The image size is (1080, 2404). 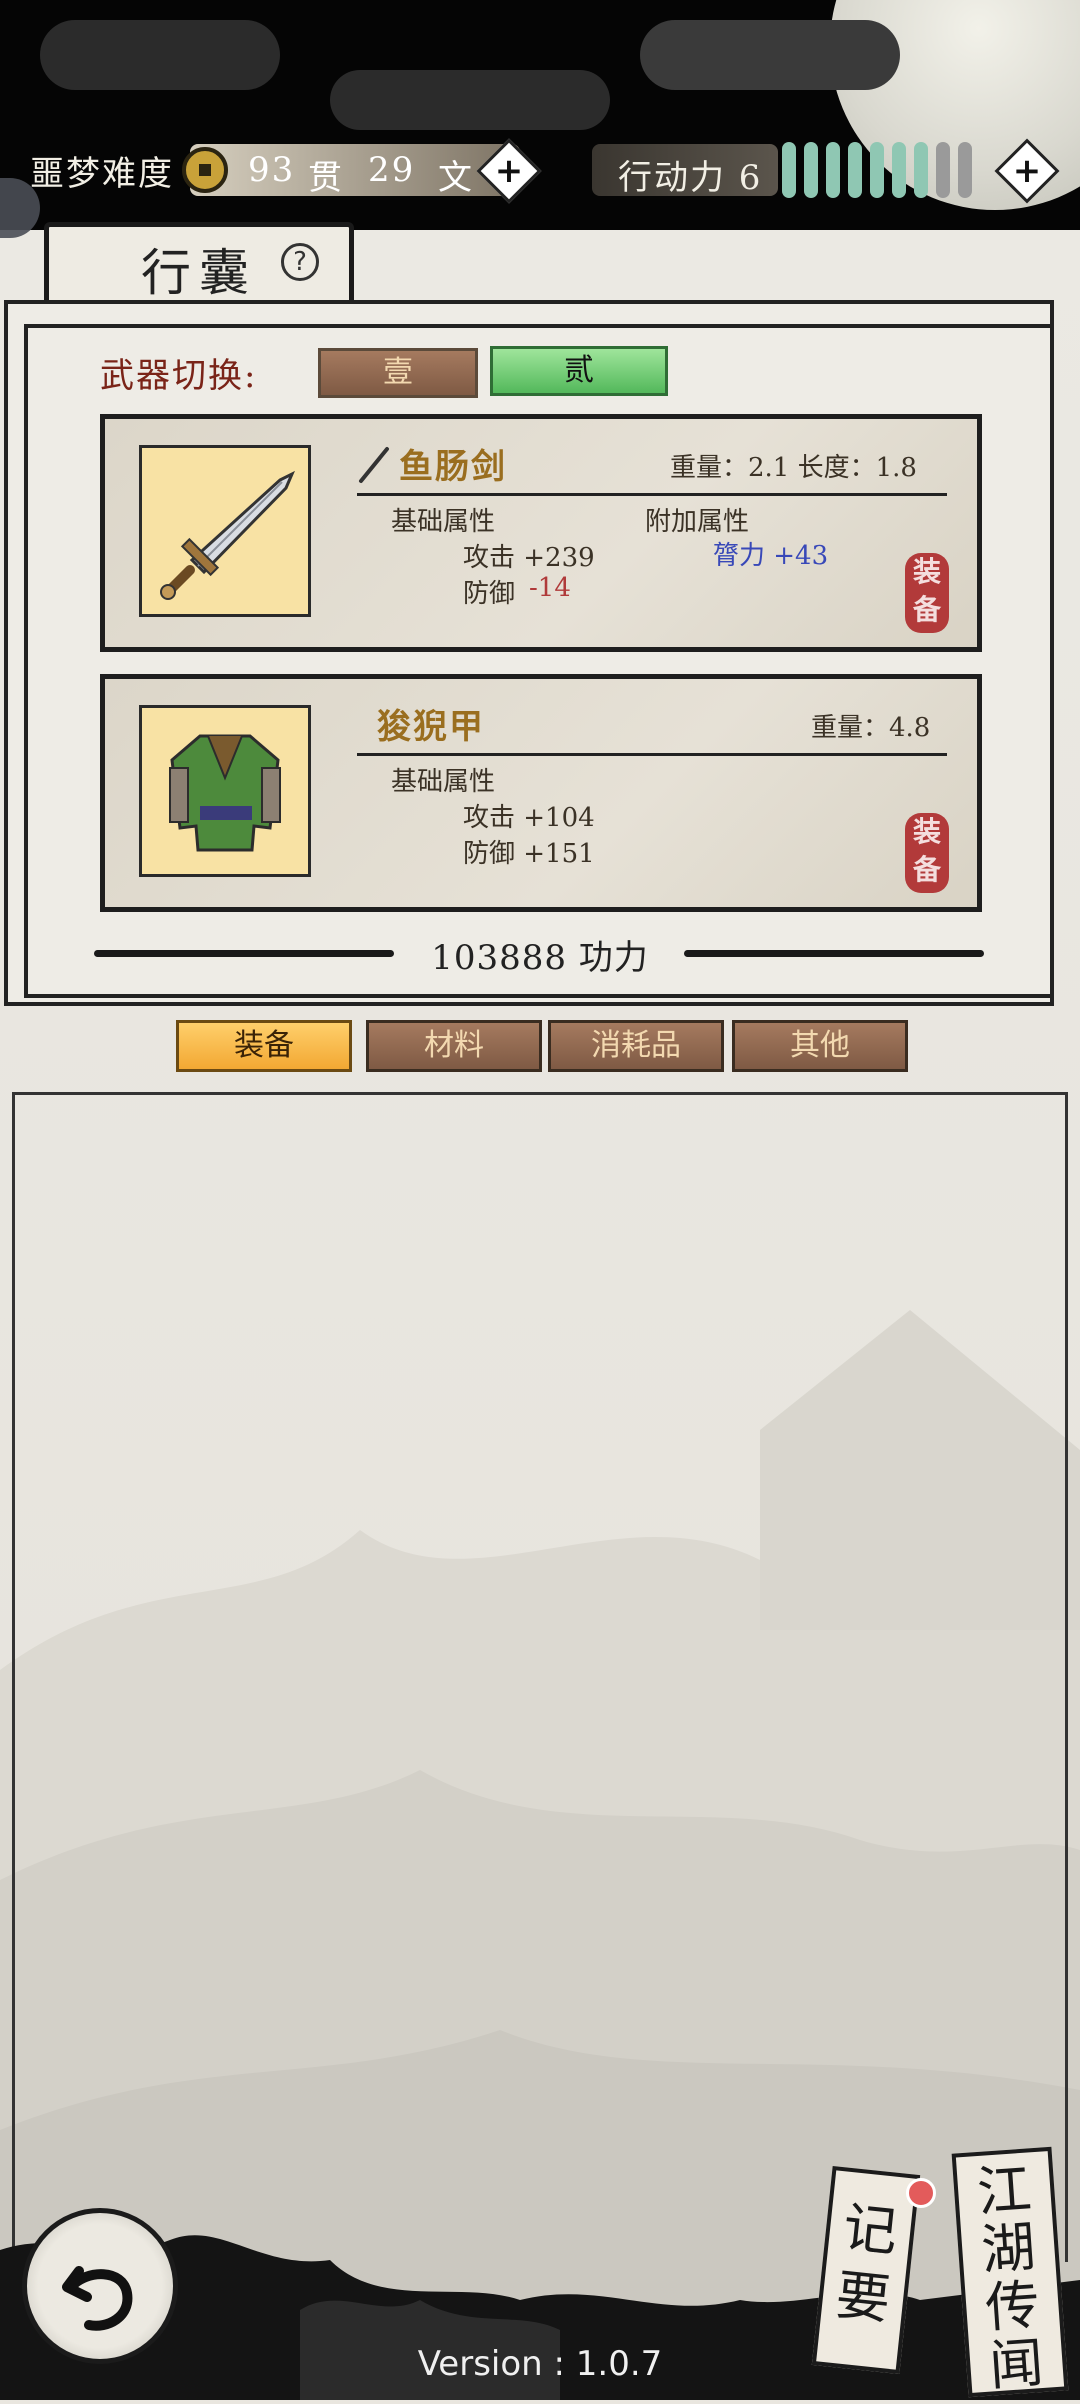 What do you see at coordinates (793, 468) in the screenshot?
I see `item-meta: 重量：2.1 长度：1.8` at bounding box center [793, 468].